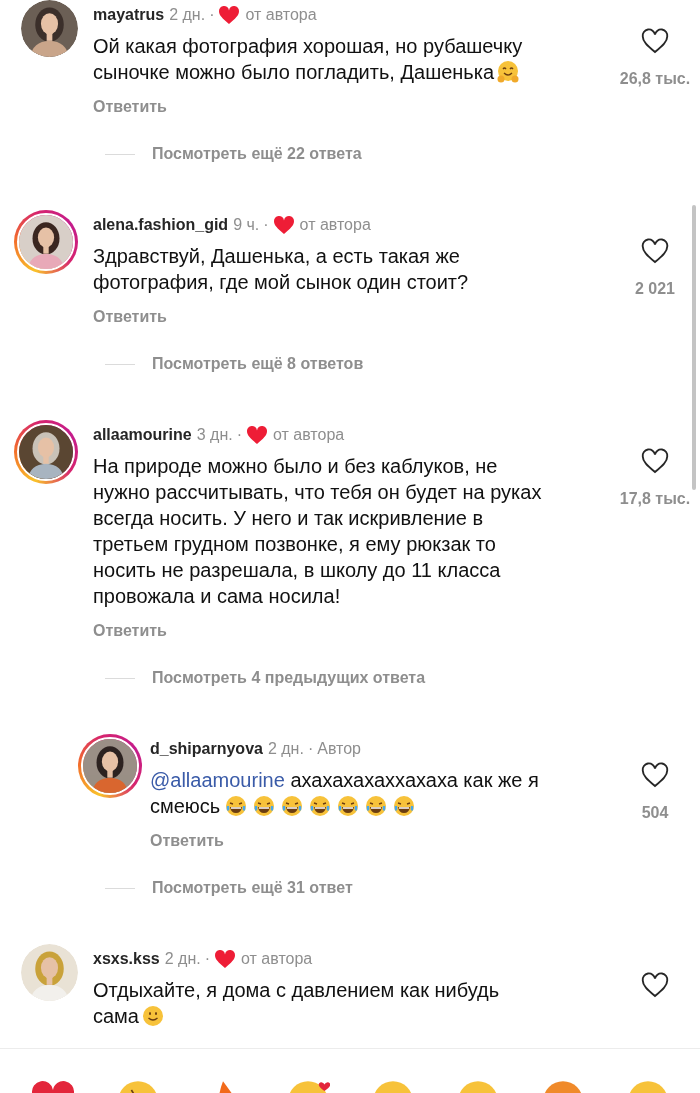 The width and height of the screenshot is (700, 1093). What do you see at coordinates (161, 225) in the screenshot?
I see `username: alena.fashion_gid` at bounding box center [161, 225].